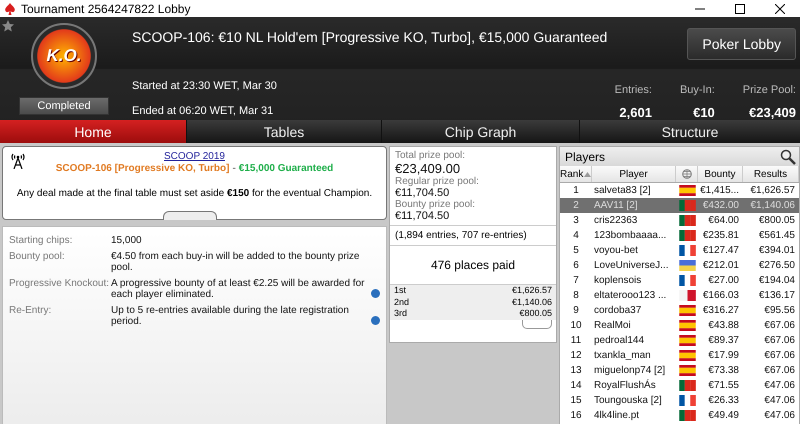 The width and height of the screenshot is (800, 424). I want to click on deal-notice: Any deal made at the final table must set aside €150 for the eventual Champion., so click(194, 193).